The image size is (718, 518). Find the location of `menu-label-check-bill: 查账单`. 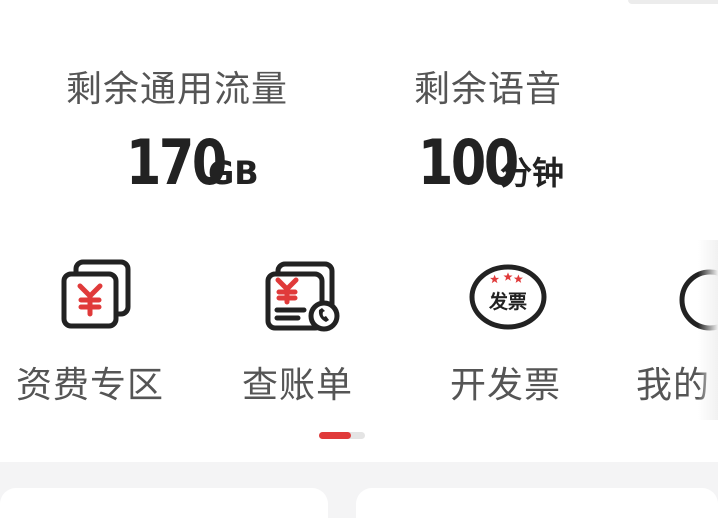

menu-label-check-bill: 查账单 is located at coordinates (298, 385).